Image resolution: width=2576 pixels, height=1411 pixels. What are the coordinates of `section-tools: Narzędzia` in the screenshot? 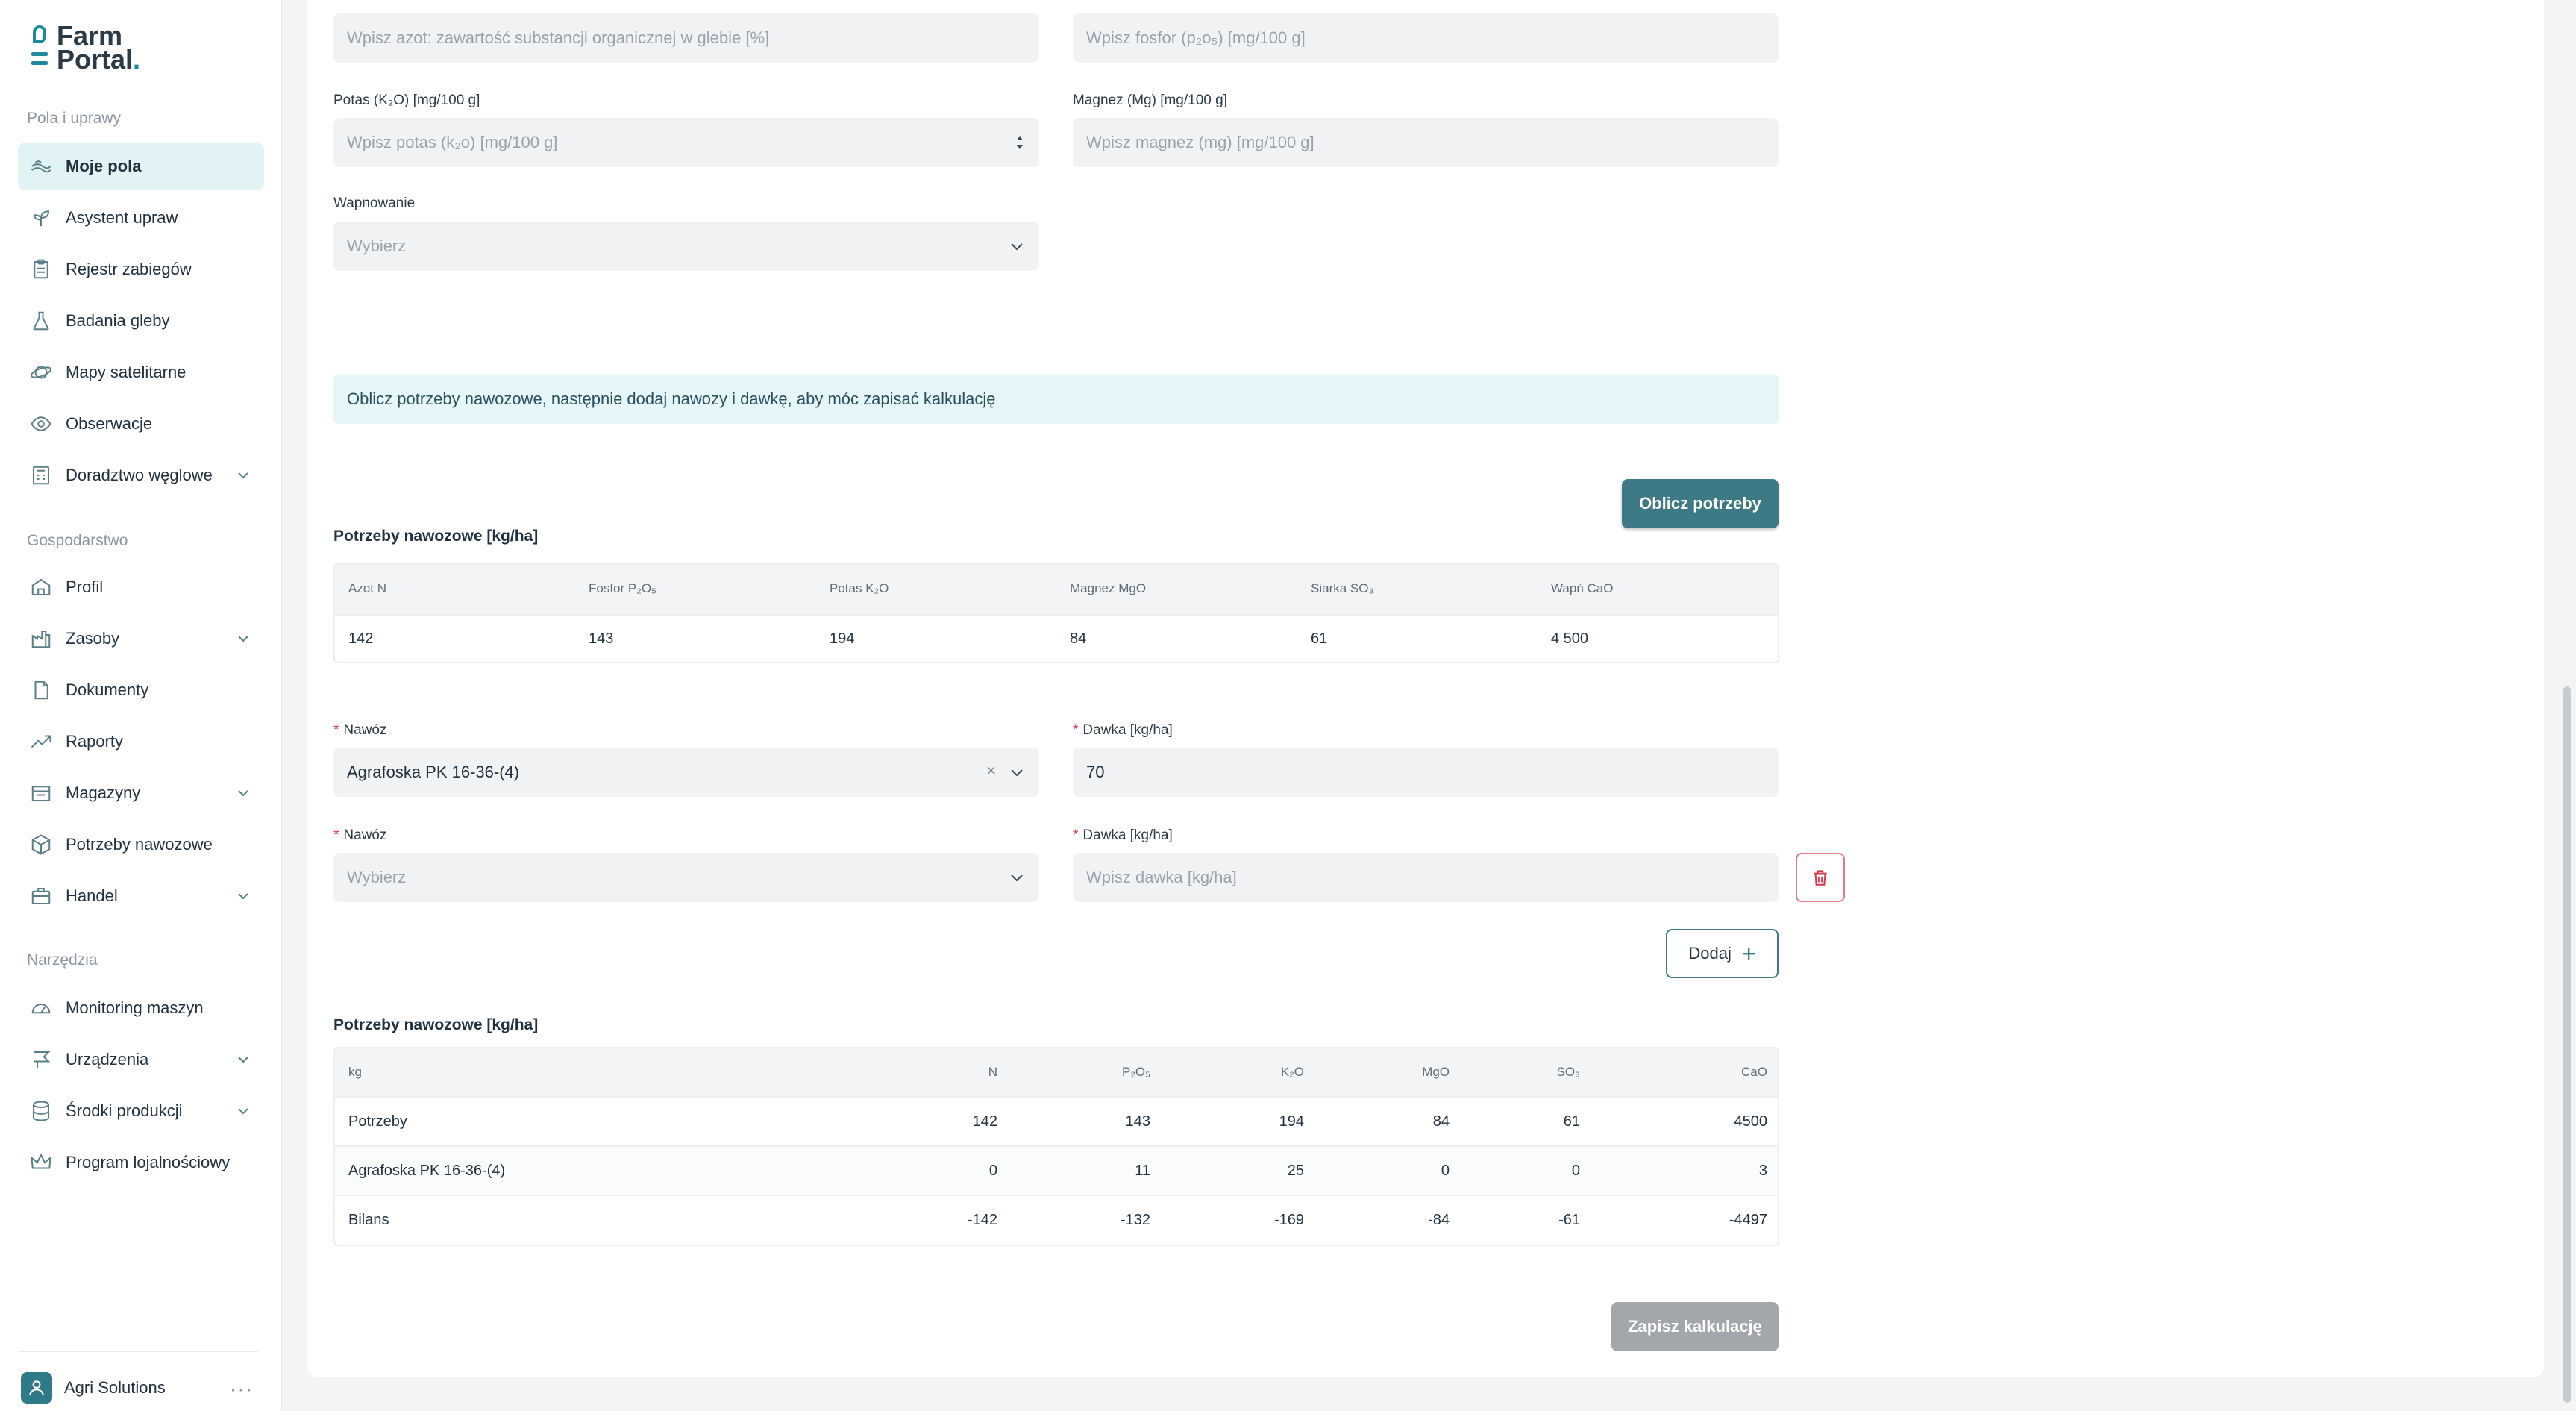 It's located at (63, 960).